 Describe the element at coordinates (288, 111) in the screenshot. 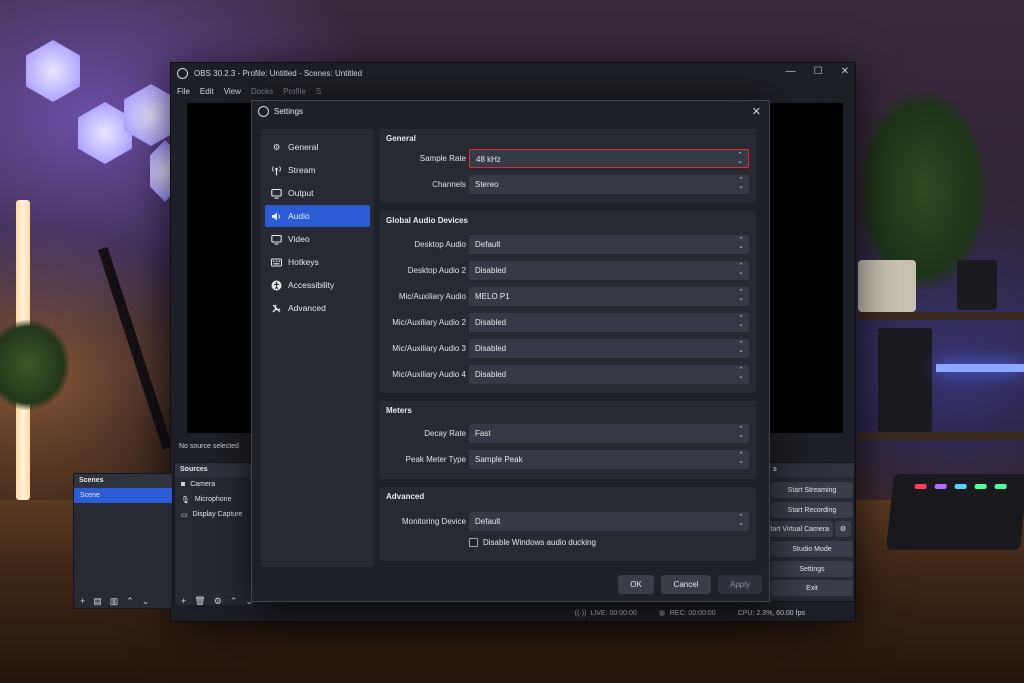

I see `dialog-title: Settings` at that location.